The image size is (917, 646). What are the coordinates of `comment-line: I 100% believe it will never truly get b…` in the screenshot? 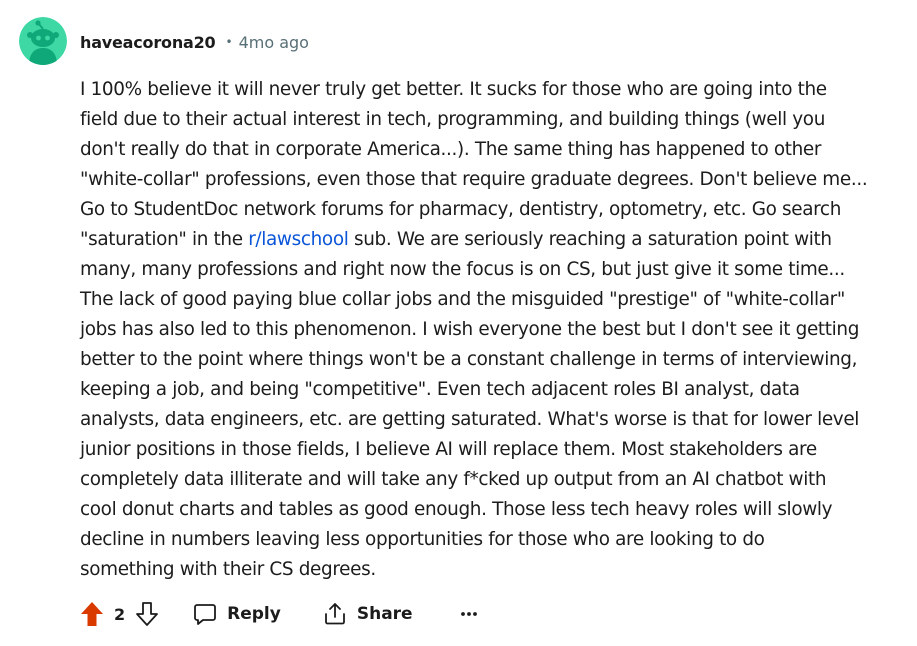 It's located at (453, 89).